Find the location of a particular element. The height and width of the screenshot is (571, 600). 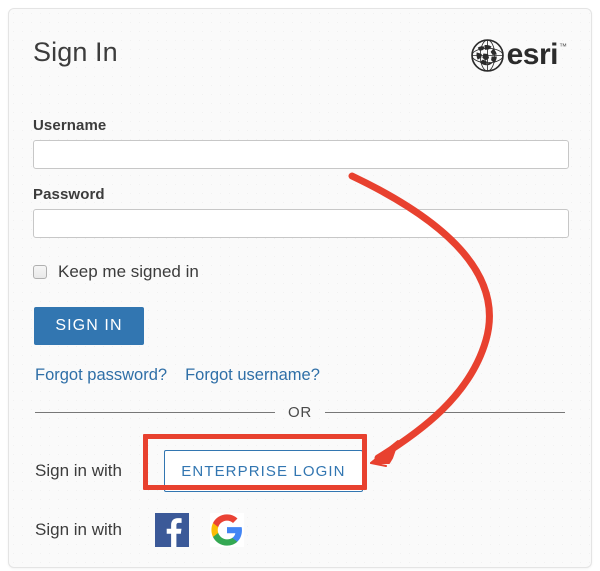

or-divider-label: OR is located at coordinates (300, 412).